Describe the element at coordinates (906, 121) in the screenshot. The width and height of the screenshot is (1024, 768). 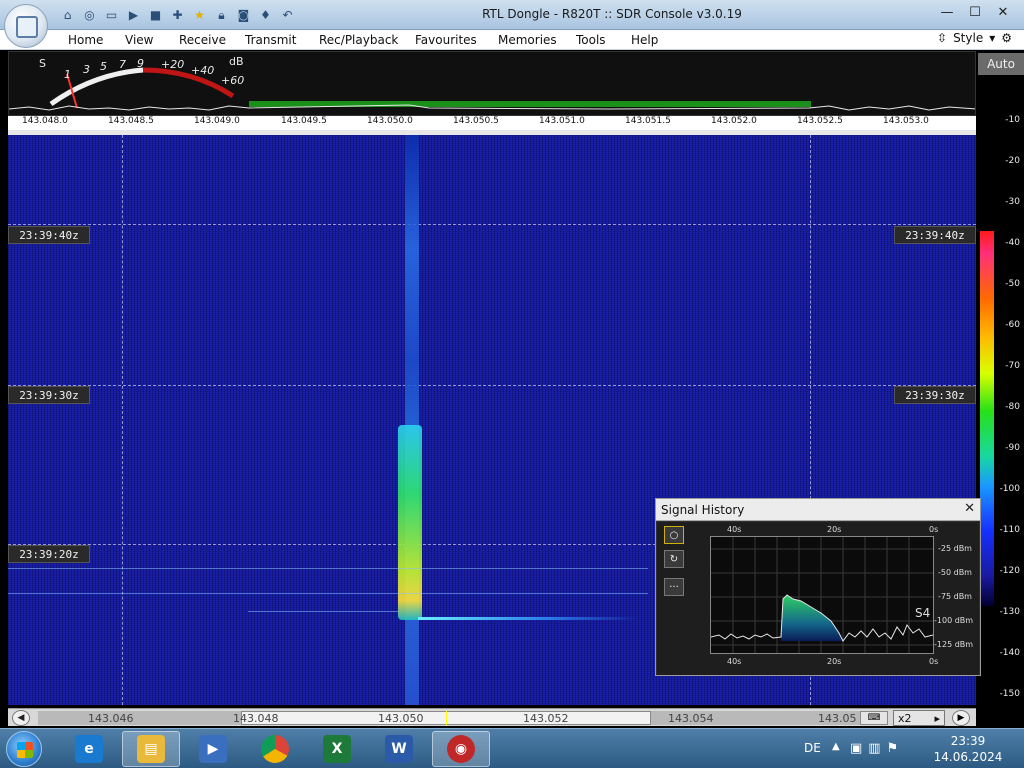
I see `freq-label: 143.053.0` at that location.